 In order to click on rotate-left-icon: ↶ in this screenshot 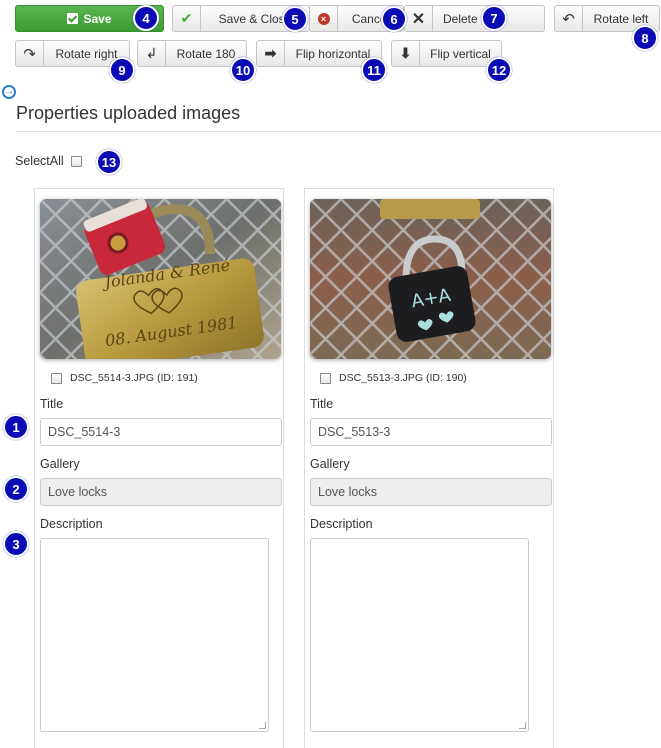, I will do `click(569, 18)`.